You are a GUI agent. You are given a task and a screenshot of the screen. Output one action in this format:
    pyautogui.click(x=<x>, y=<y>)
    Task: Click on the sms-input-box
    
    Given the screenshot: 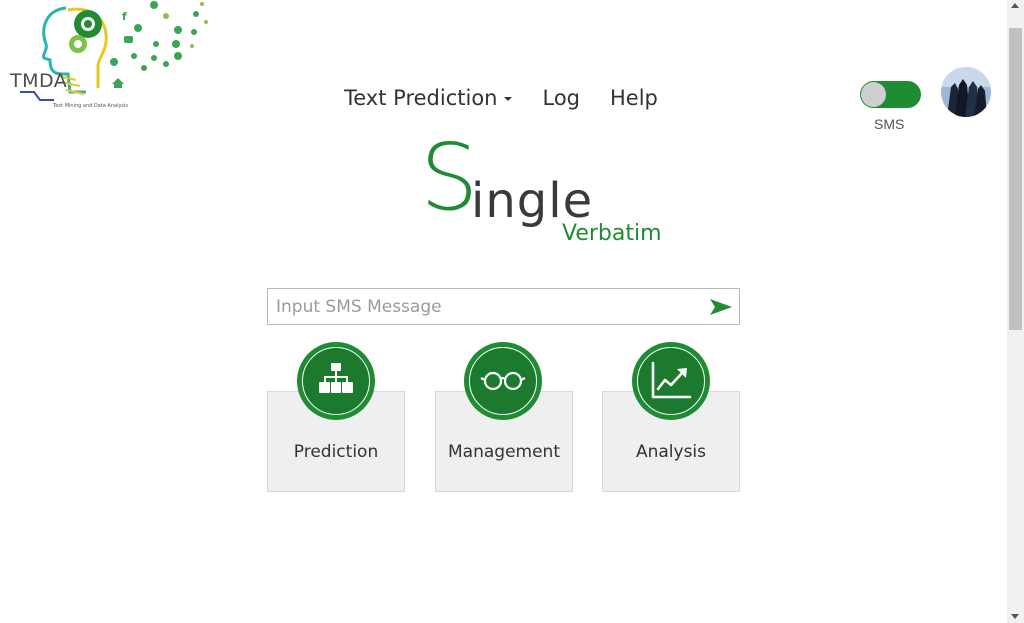 What is the action you would take?
    pyautogui.click(x=503, y=306)
    